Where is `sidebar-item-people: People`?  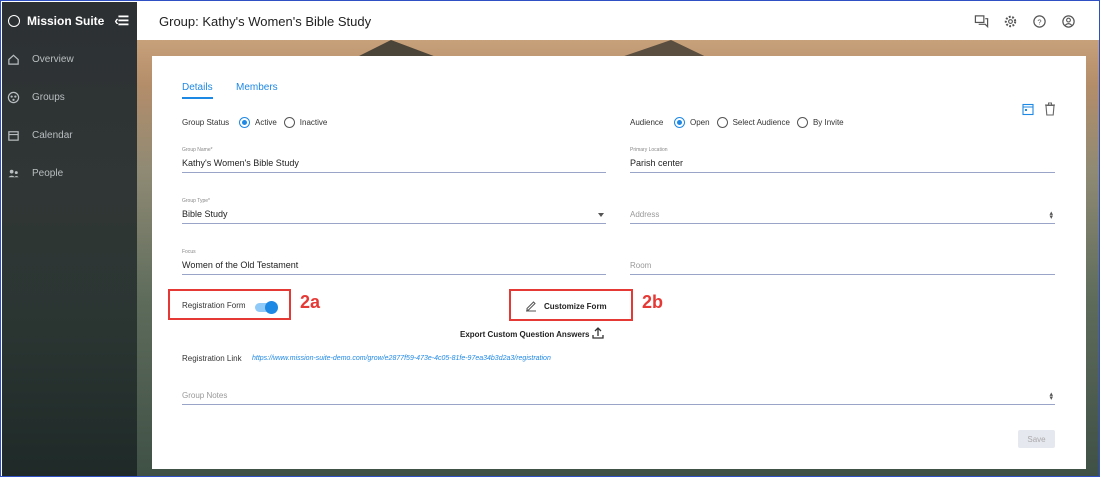 sidebar-item-people: People is located at coordinates (69, 173).